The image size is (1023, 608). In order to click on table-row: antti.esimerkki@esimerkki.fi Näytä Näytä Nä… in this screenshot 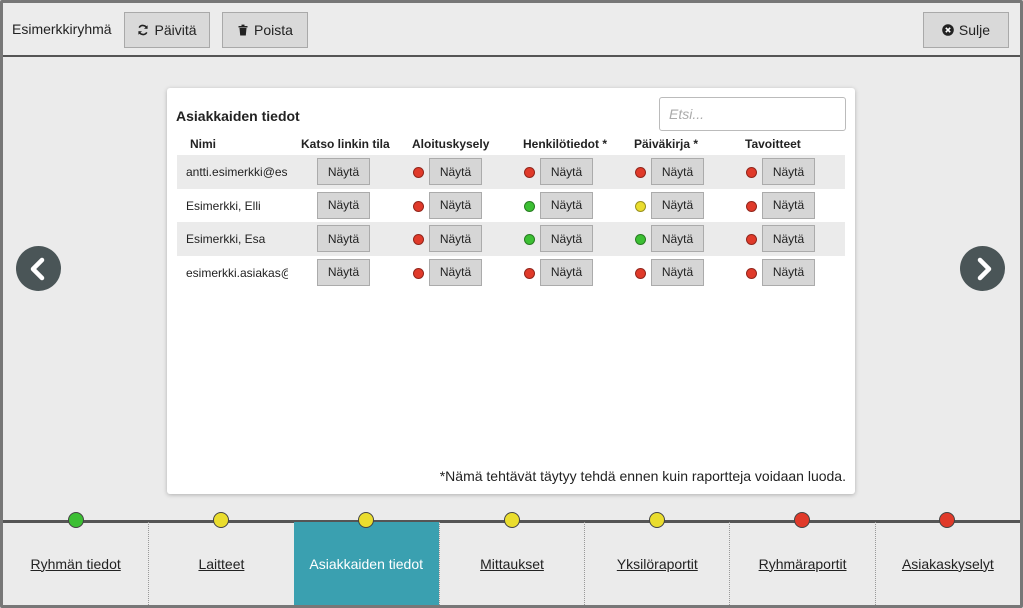, I will do `click(511, 172)`.